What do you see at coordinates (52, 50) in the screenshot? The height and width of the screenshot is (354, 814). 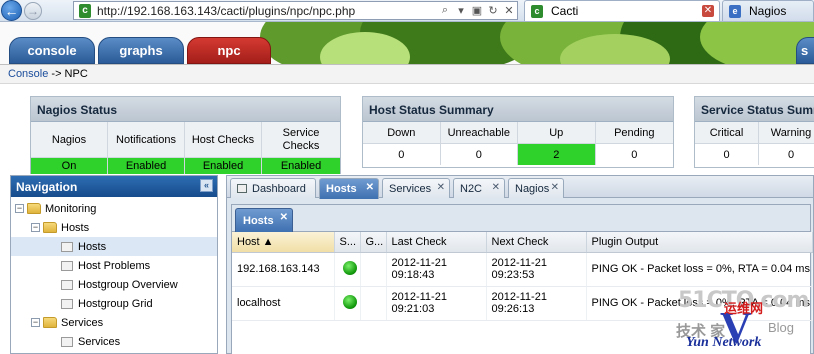 I see `tab-console: console` at bounding box center [52, 50].